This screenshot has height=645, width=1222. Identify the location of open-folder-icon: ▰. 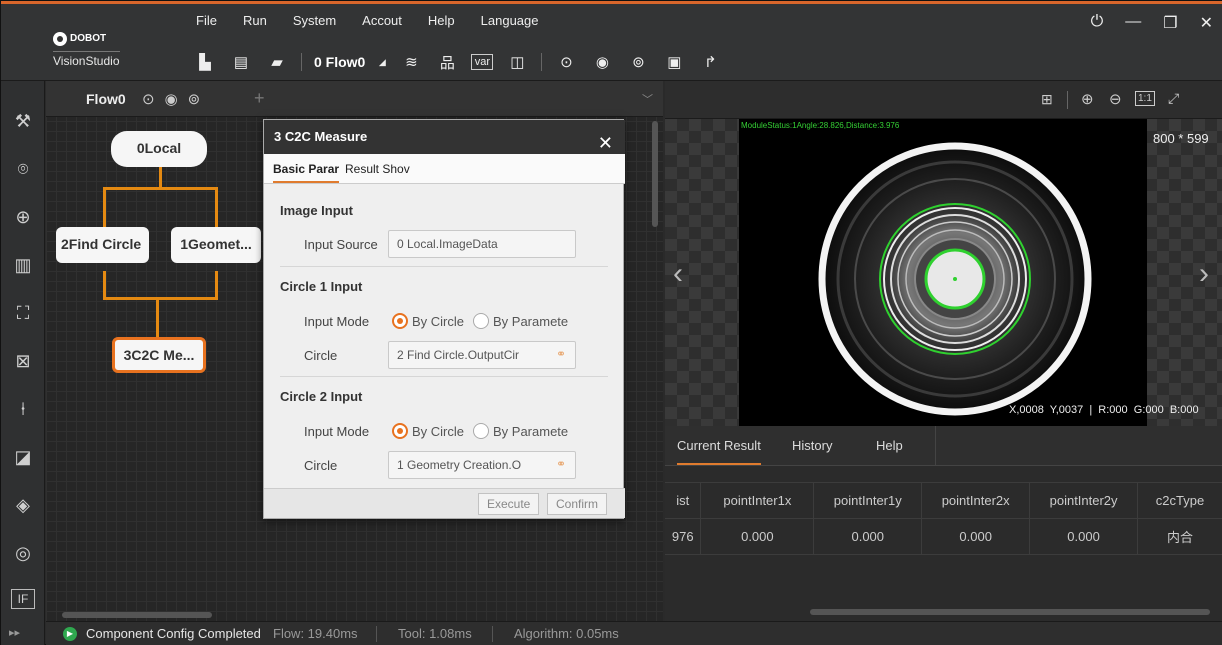
(277, 62).